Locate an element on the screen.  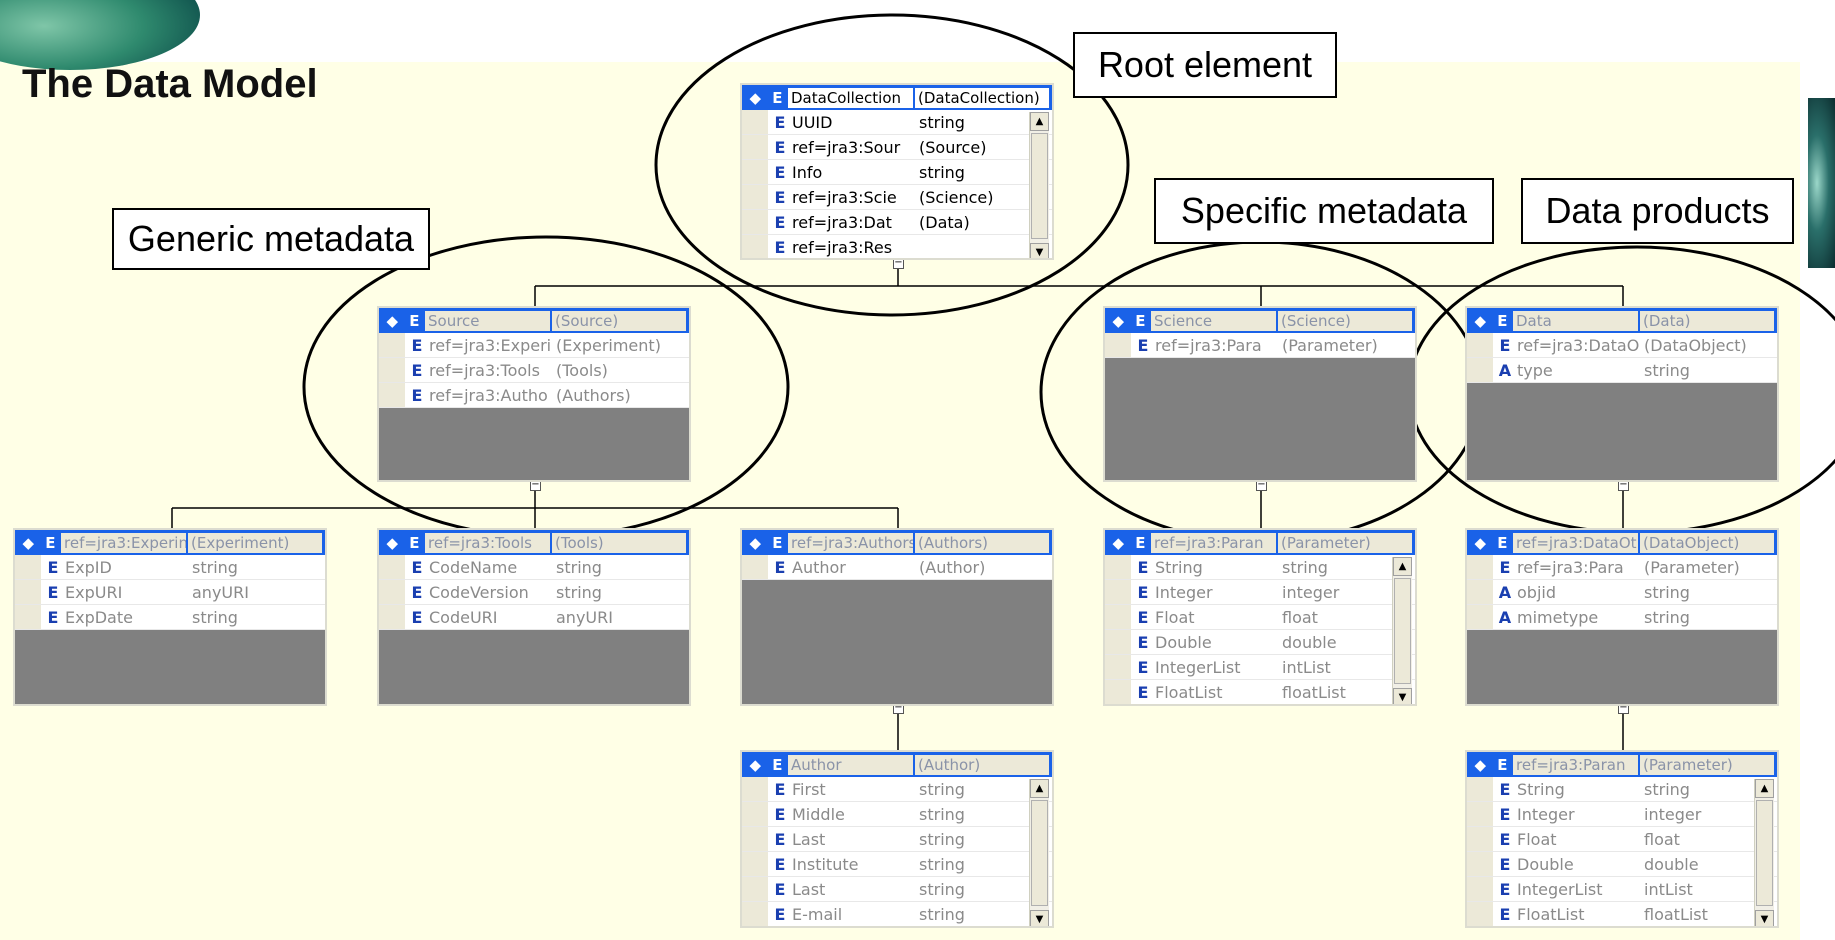
element-header: ◆ Eref=jra3:Tools (Tools) is located at coordinates (534, 542).